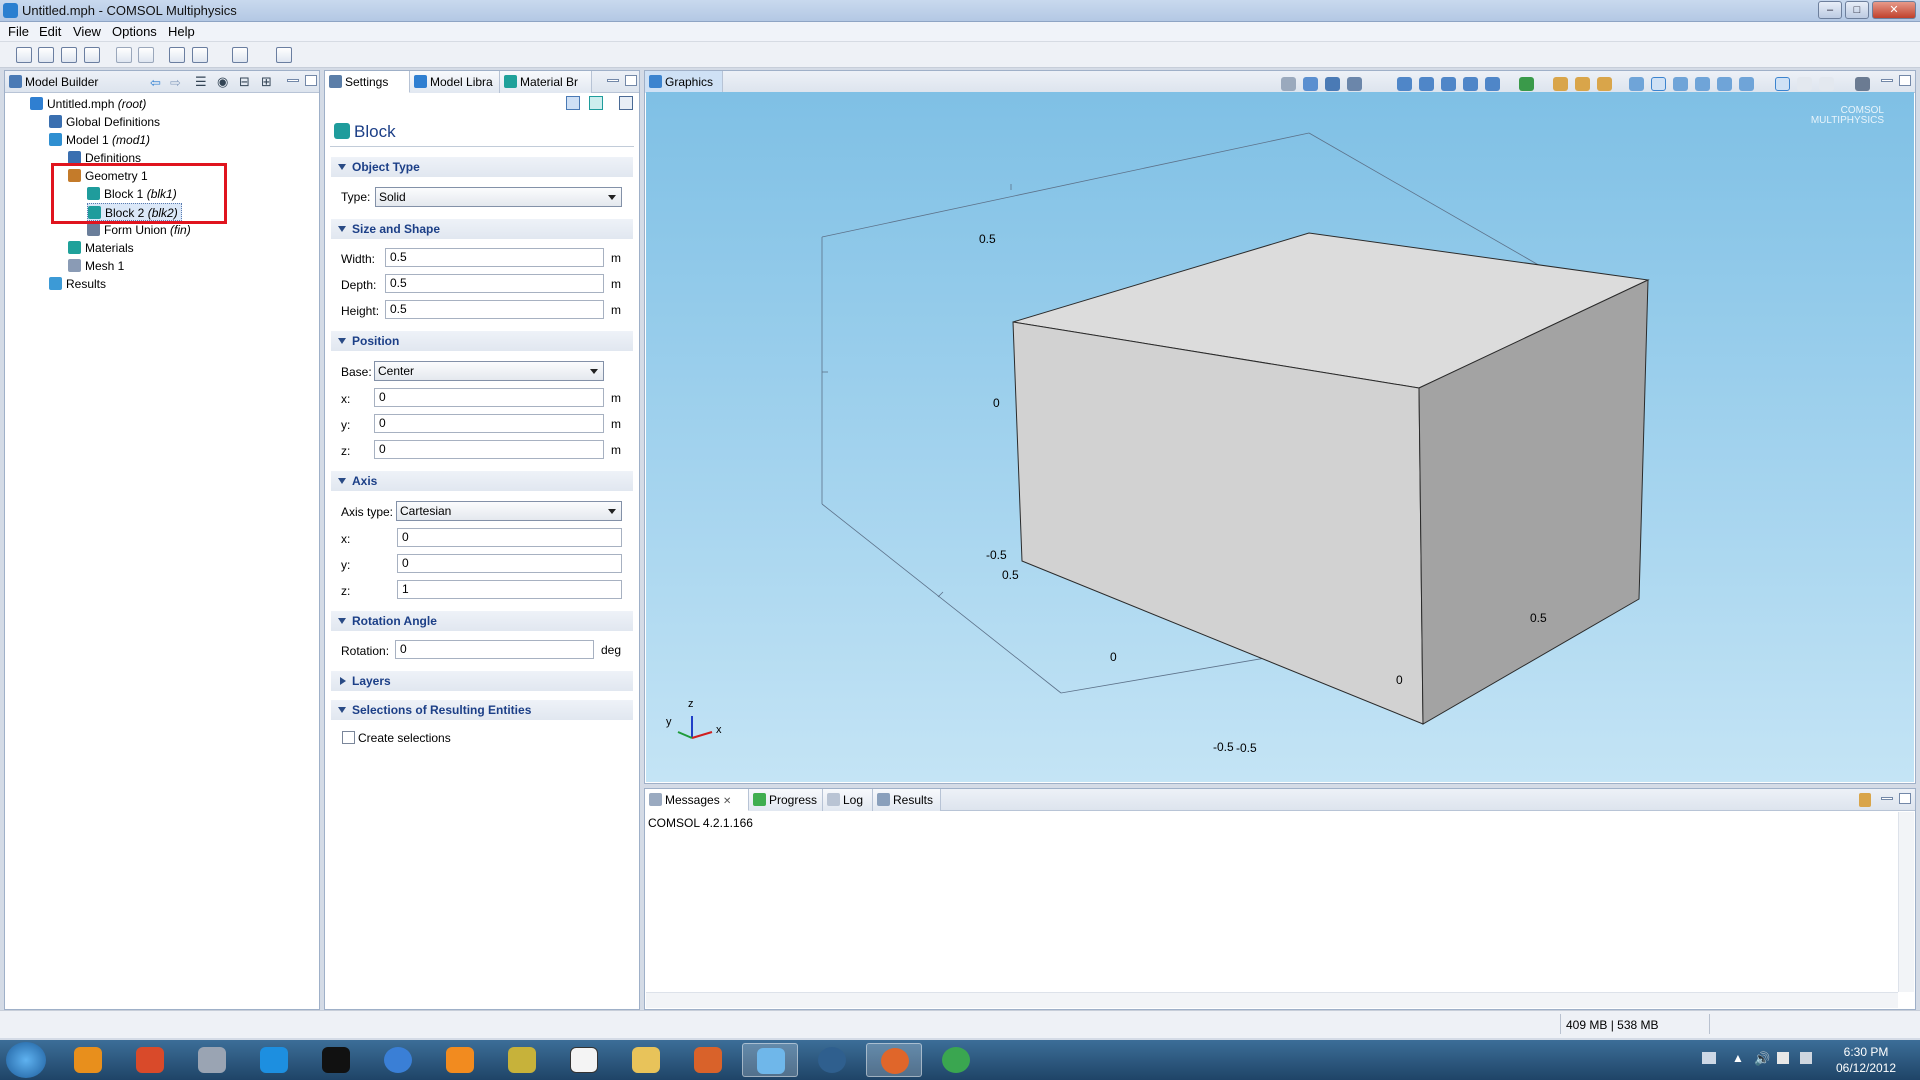 This screenshot has width=1920, height=1080. What do you see at coordinates (894, 1060) in the screenshot?
I see `taskbar-firefox` at bounding box center [894, 1060].